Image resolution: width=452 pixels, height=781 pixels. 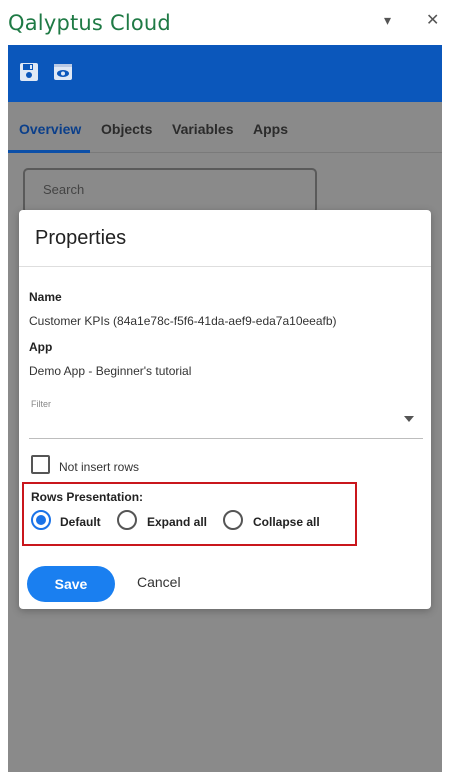 I want to click on tab-objects: Objects, so click(x=126, y=129).